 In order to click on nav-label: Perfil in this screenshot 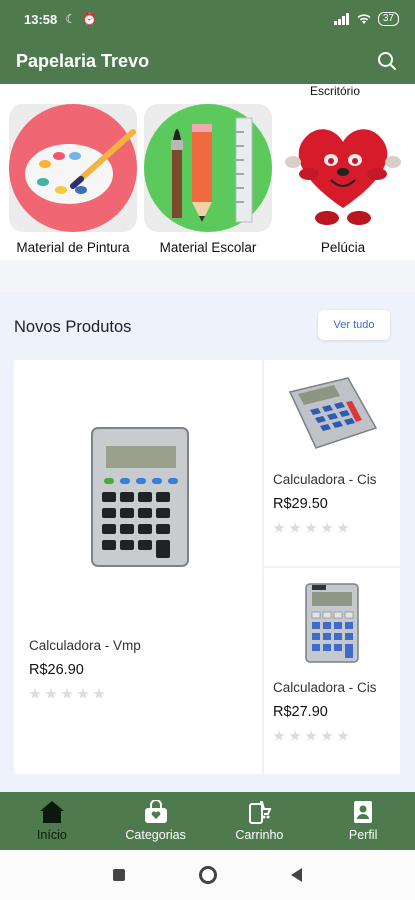, I will do `click(363, 835)`.